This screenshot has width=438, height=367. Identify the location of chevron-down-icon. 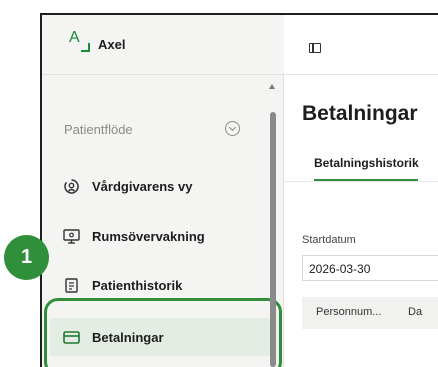
(232, 128).